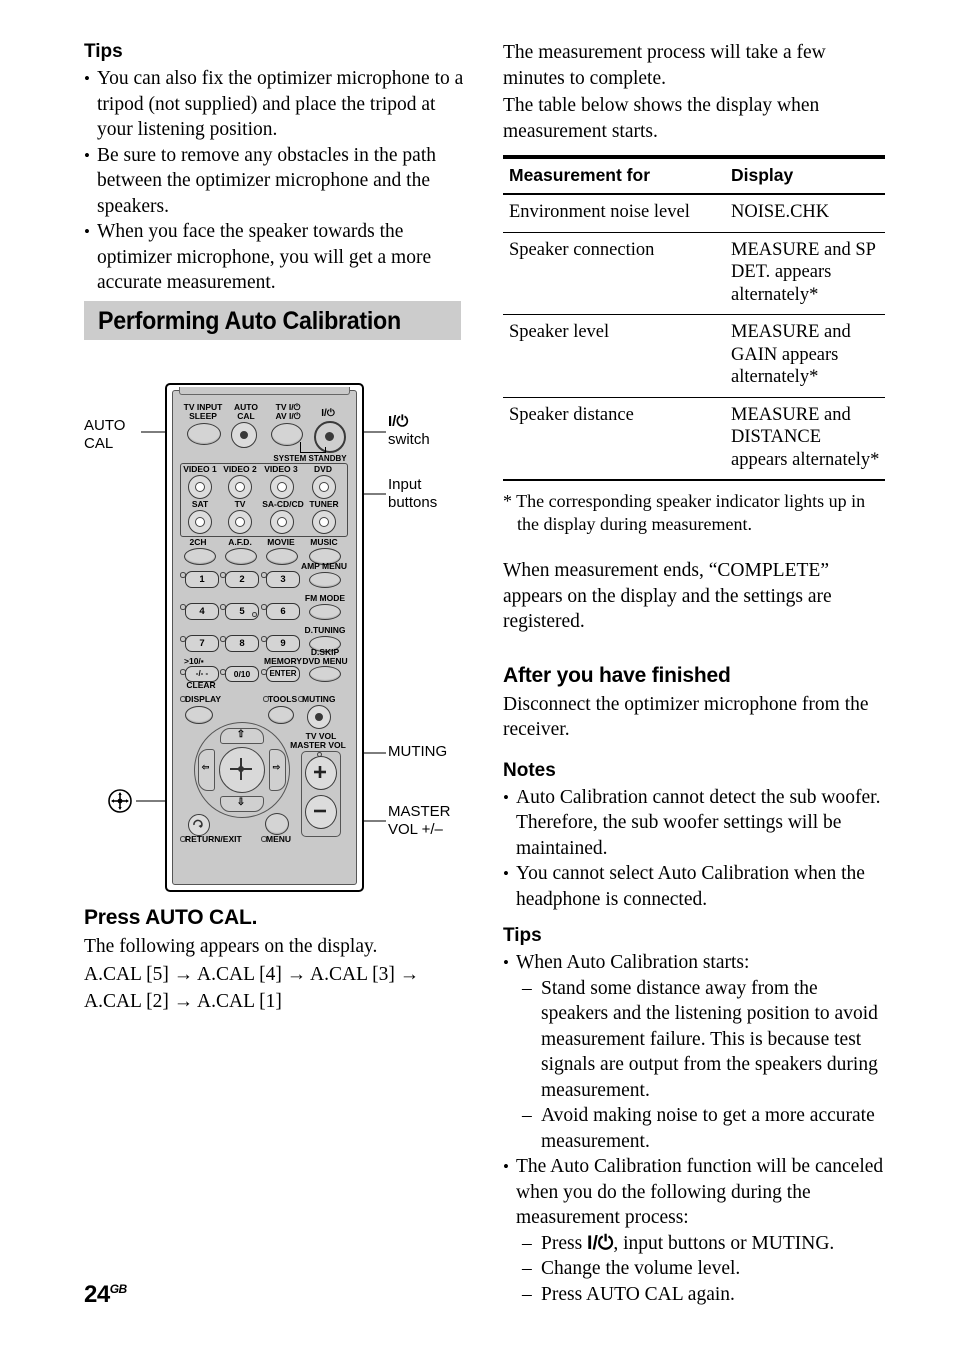 The height and width of the screenshot is (1352, 954). What do you see at coordinates (202, 611) in the screenshot?
I see `num-4-button: 4` at bounding box center [202, 611].